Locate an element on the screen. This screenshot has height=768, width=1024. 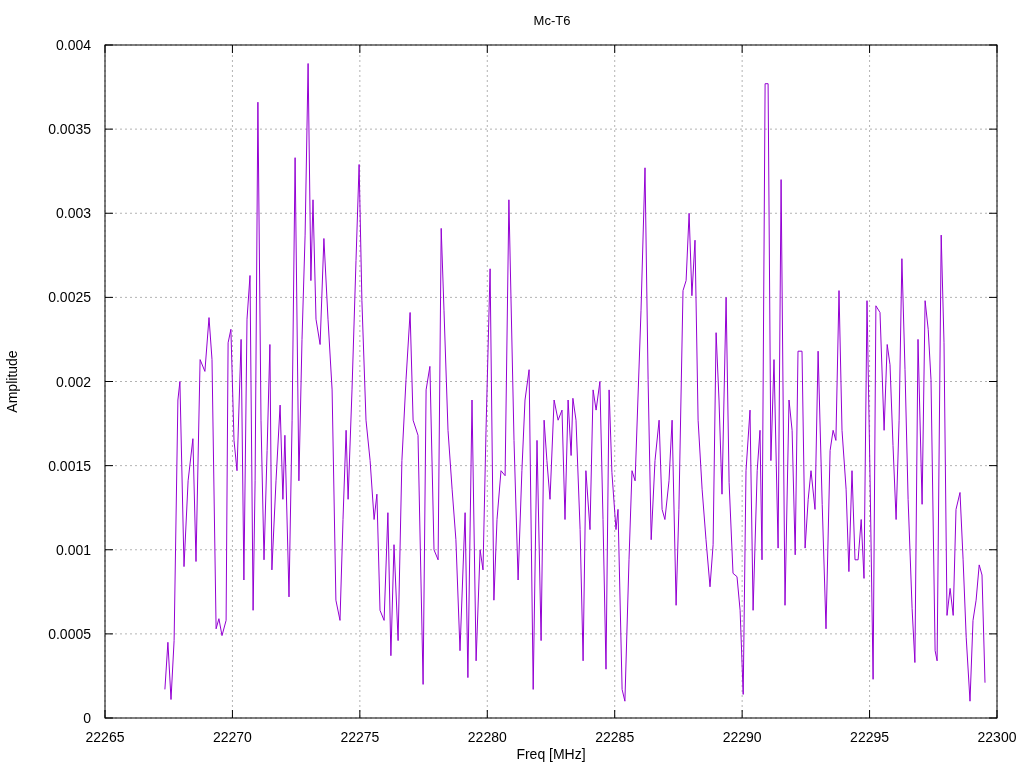
axis-label: Amplitude is located at coordinates (12, 381).